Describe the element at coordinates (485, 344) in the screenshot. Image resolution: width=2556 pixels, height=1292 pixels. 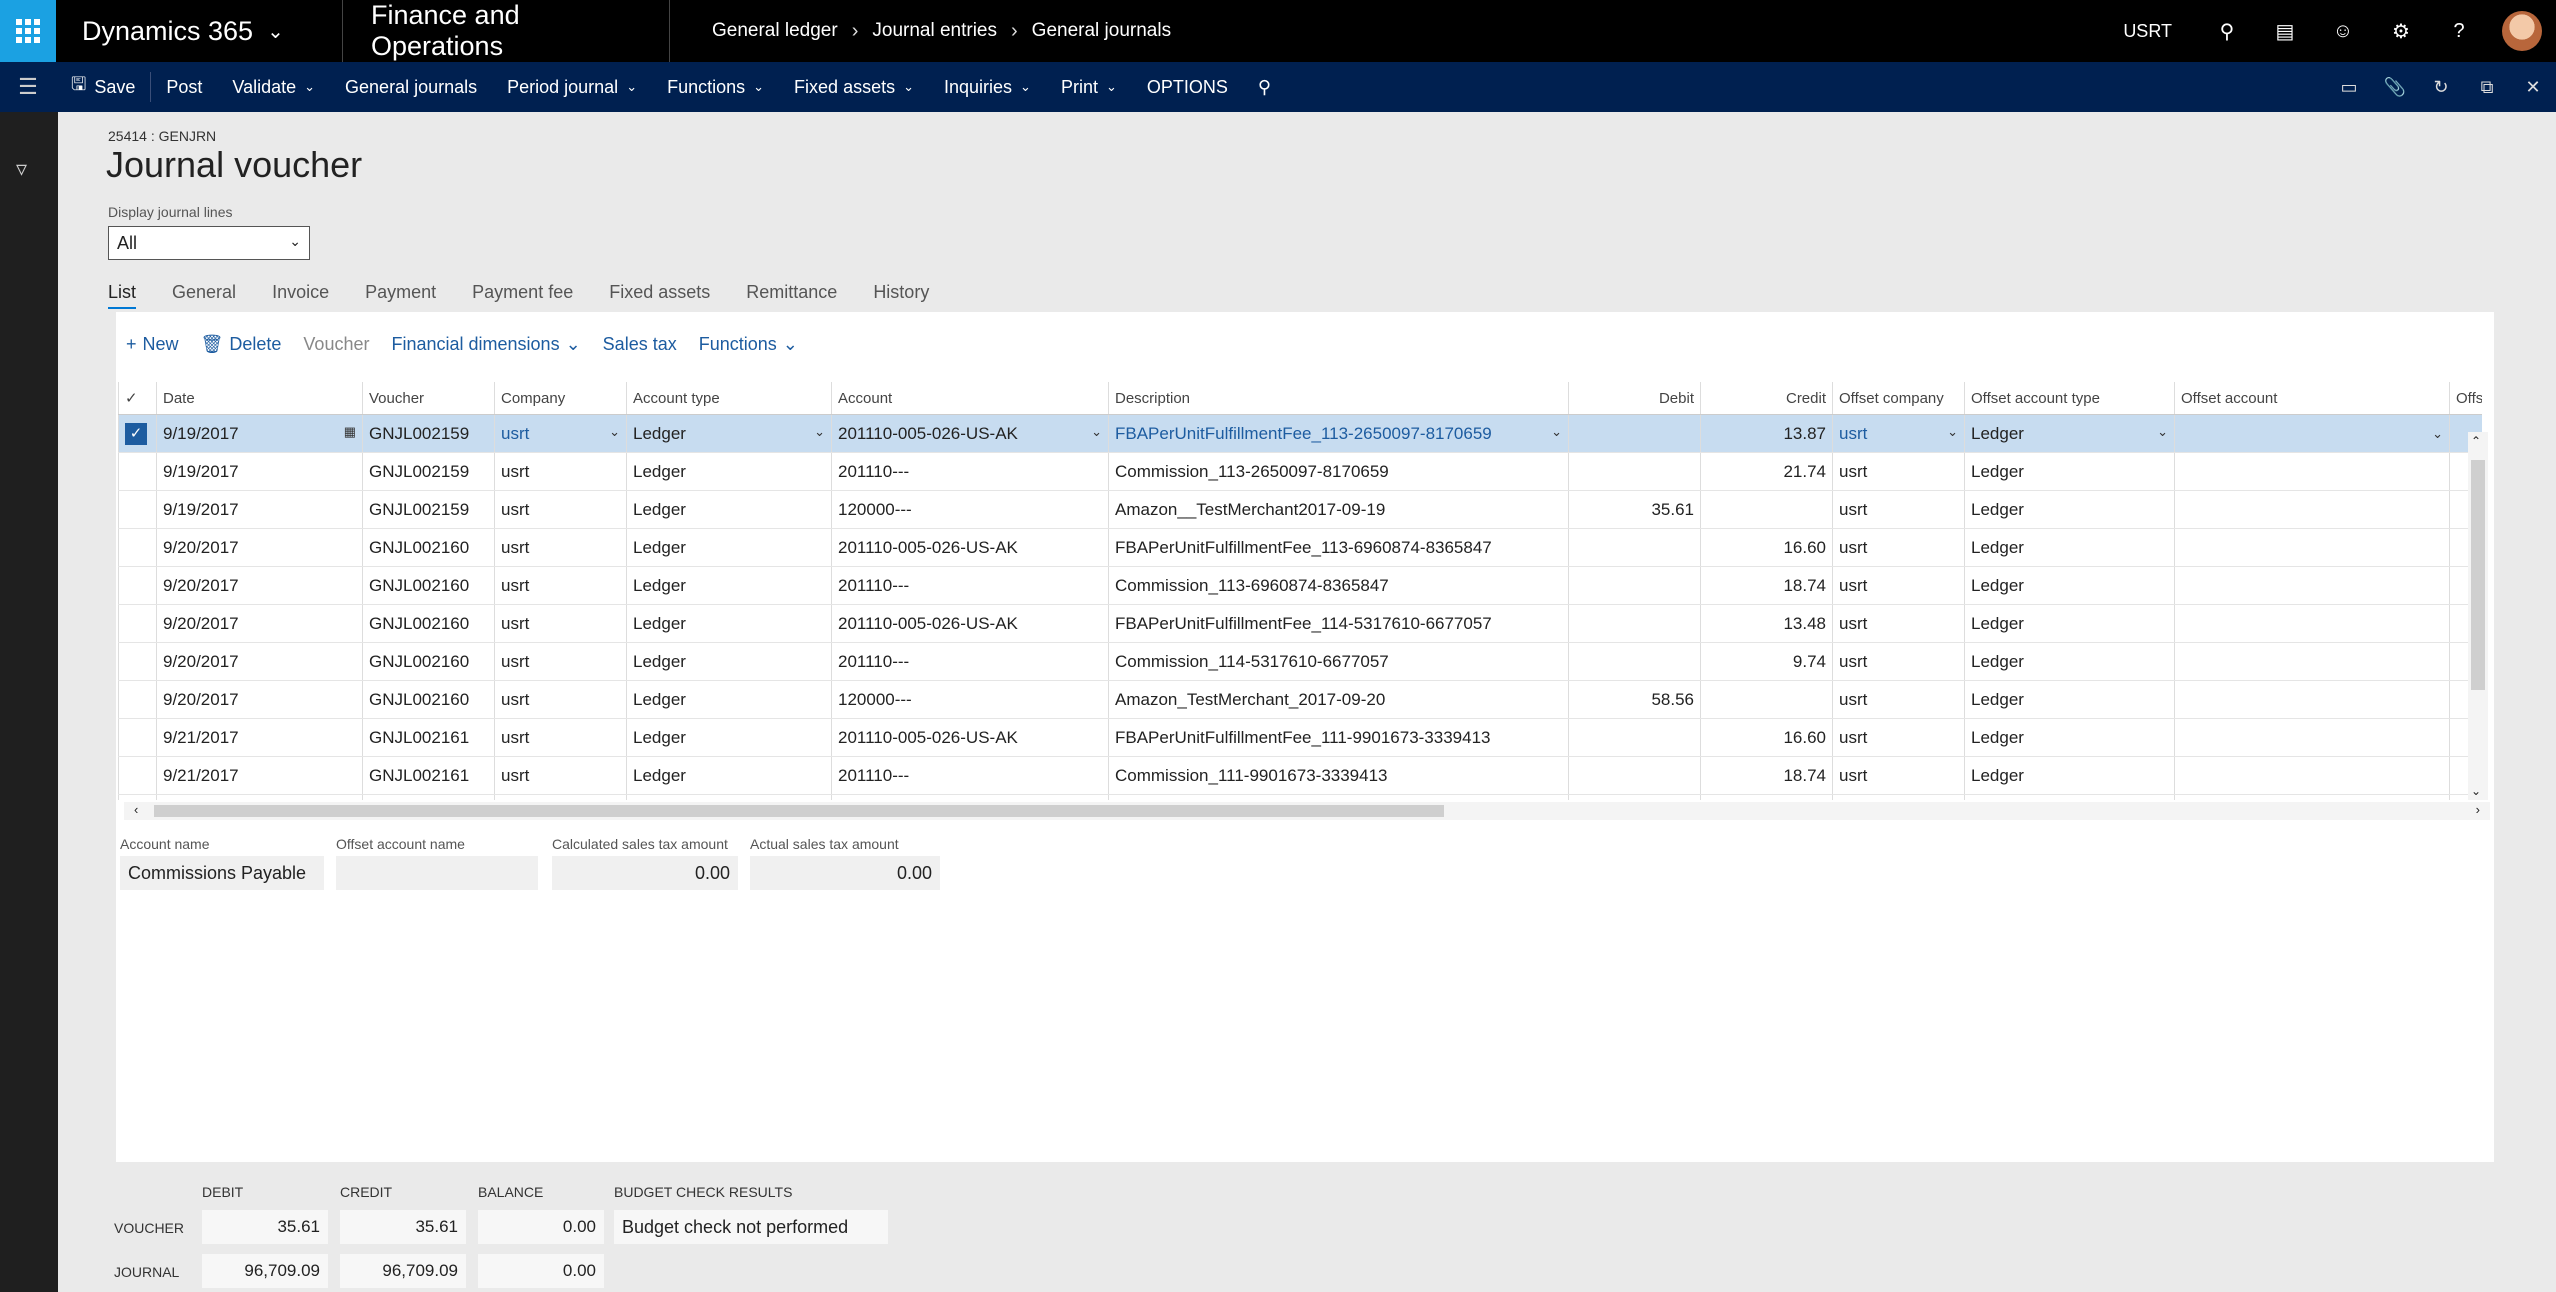
I see `financial-dimensions-menu: Financial dimensions ⌄` at that location.